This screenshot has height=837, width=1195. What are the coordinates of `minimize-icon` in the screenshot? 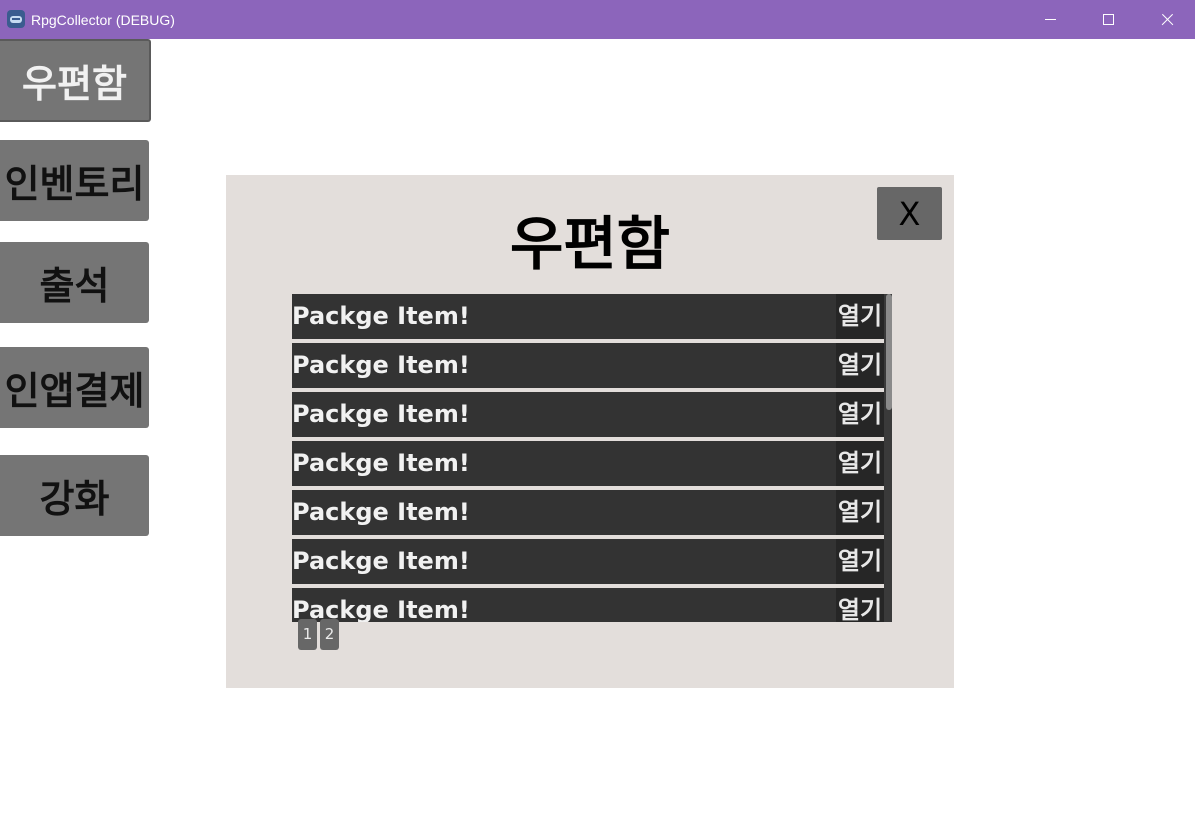 It's located at (1050, 19).